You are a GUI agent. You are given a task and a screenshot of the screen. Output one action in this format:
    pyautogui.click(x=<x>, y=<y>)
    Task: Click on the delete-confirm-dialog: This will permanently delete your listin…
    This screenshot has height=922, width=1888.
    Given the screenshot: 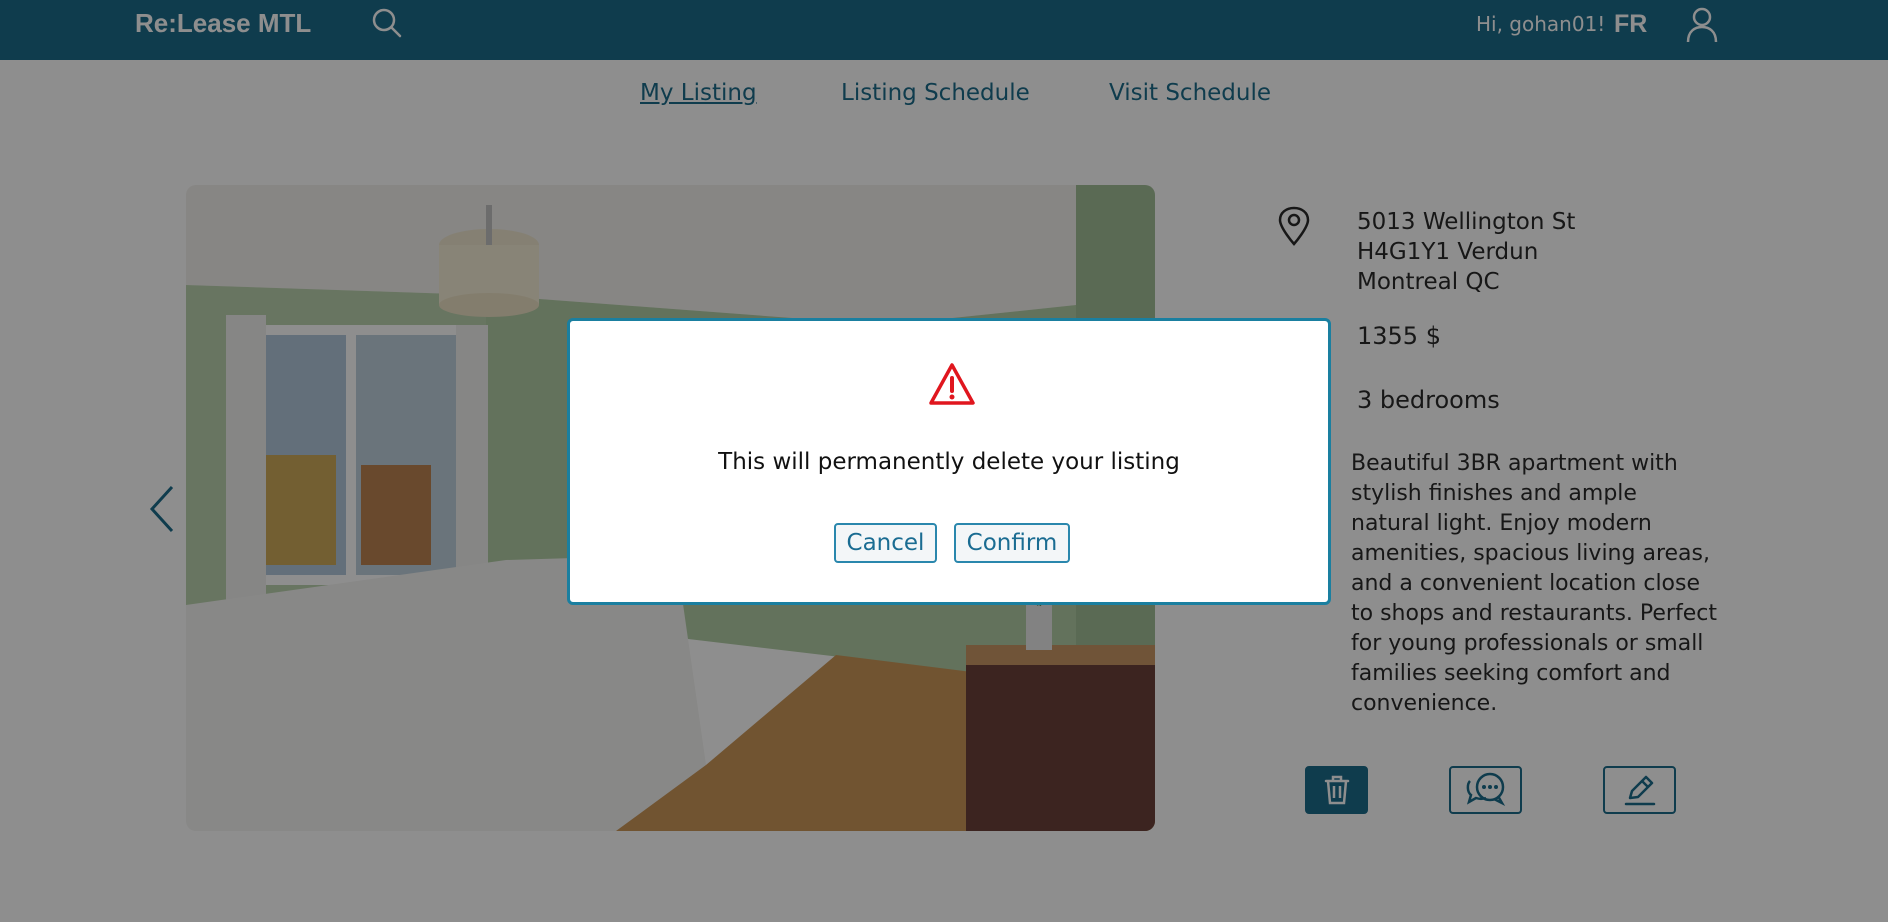 What is the action you would take?
    pyautogui.click(x=949, y=461)
    